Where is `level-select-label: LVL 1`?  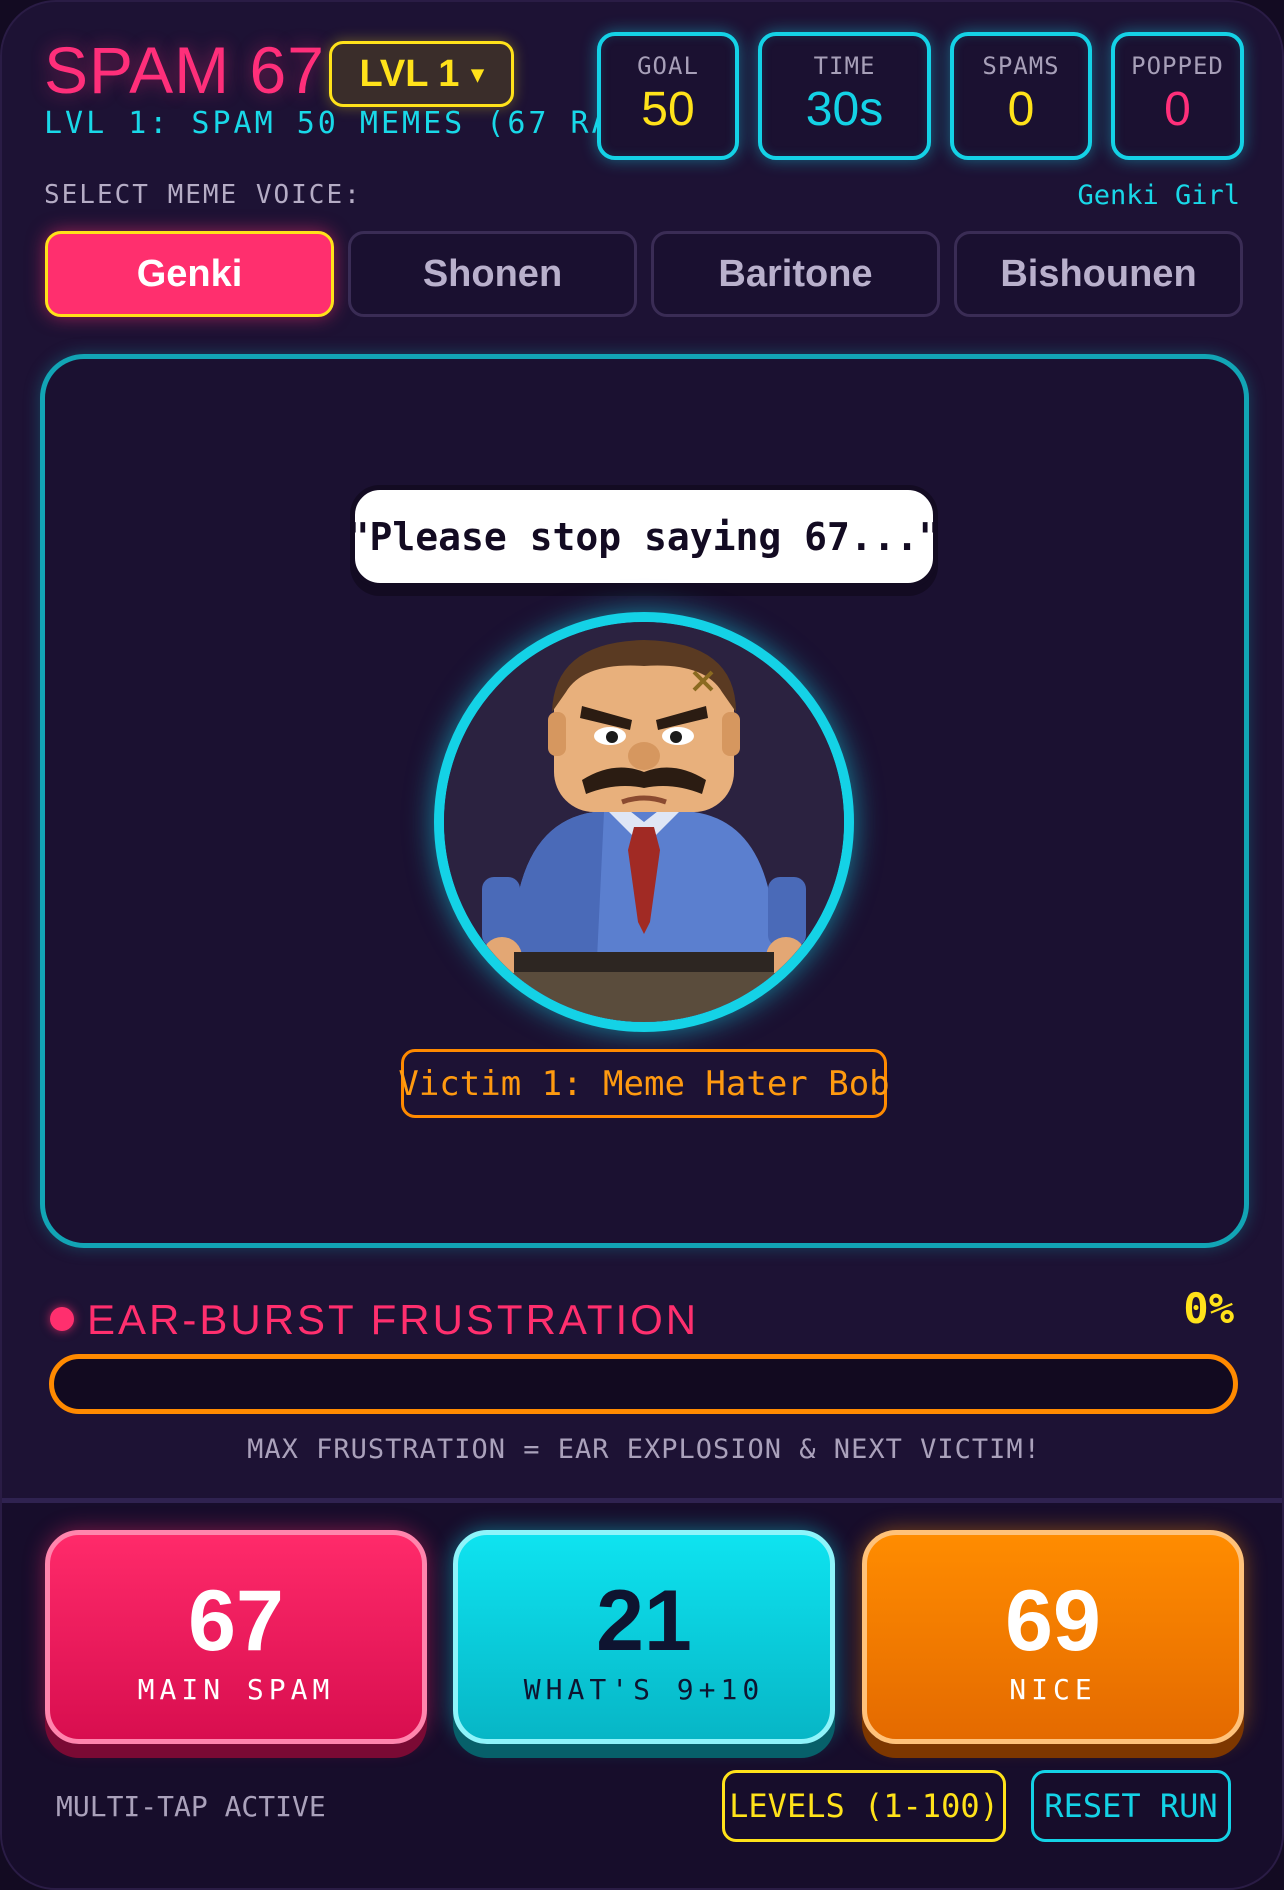
level-select-label: LVL 1 is located at coordinates (409, 73).